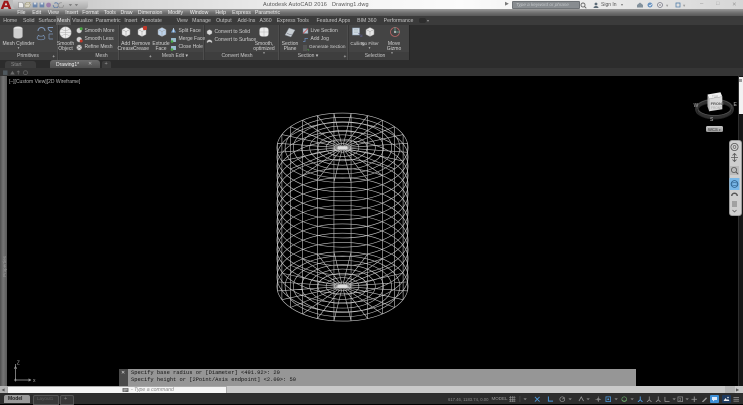  What do you see at coordinates (715, 97) in the screenshot?
I see `svg-text: TOP` at bounding box center [715, 97].